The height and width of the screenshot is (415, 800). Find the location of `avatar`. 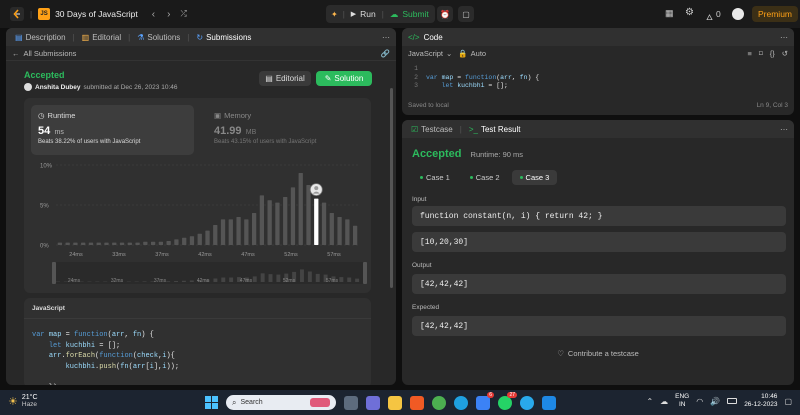

avatar is located at coordinates (738, 14).